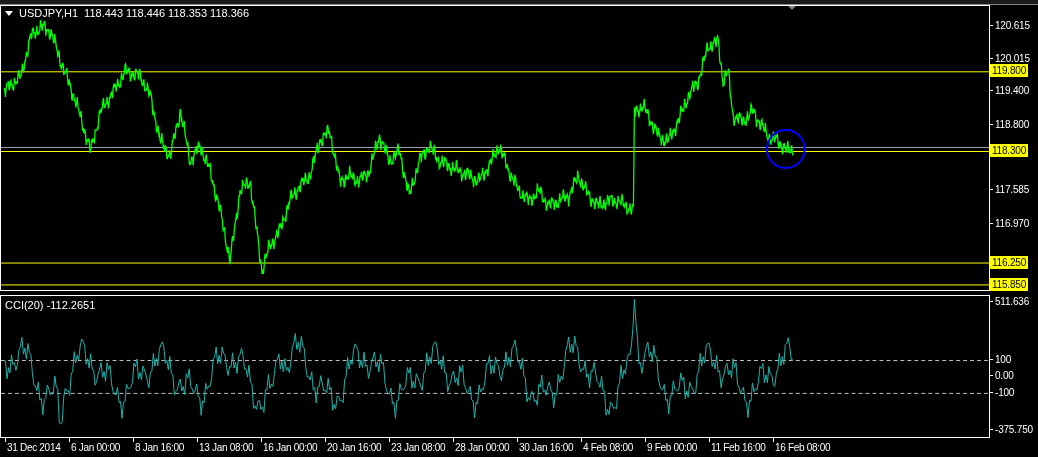 This screenshot has height=457, width=1038. What do you see at coordinates (1014, 429) in the screenshot?
I see `indicator-axis-label: -375.750` at bounding box center [1014, 429].